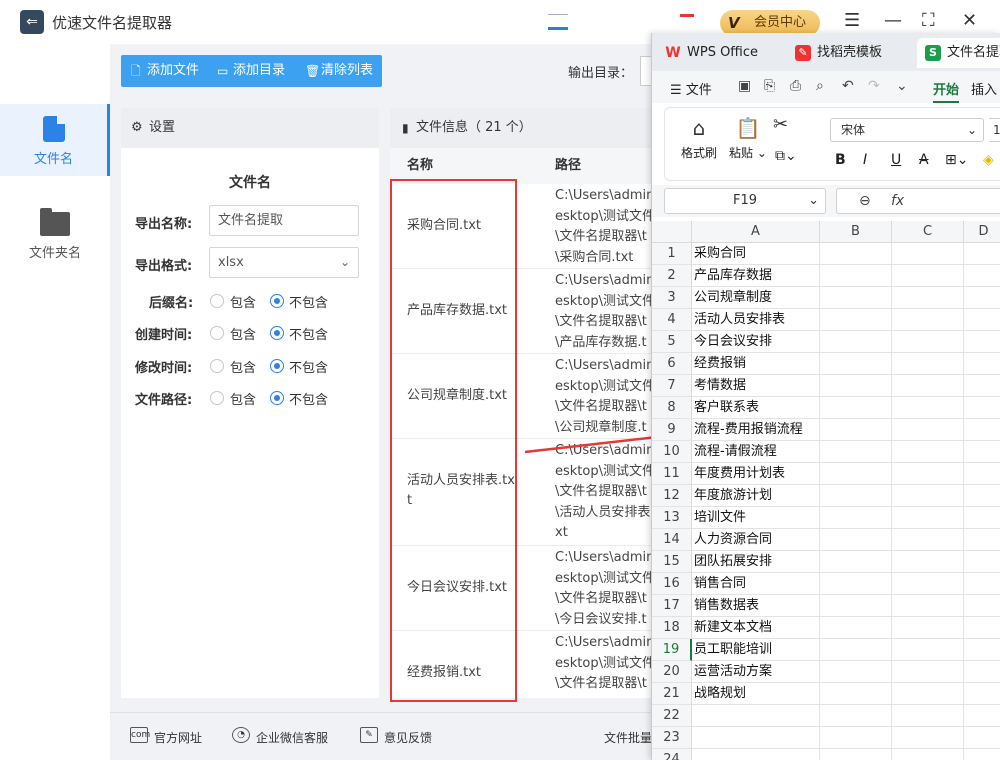 Image resolution: width=1000 pixels, height=760 pixels. Describe the element at coordinates (756, 518) in the screenshot. I see `cell-a: 培训文件` at that location.